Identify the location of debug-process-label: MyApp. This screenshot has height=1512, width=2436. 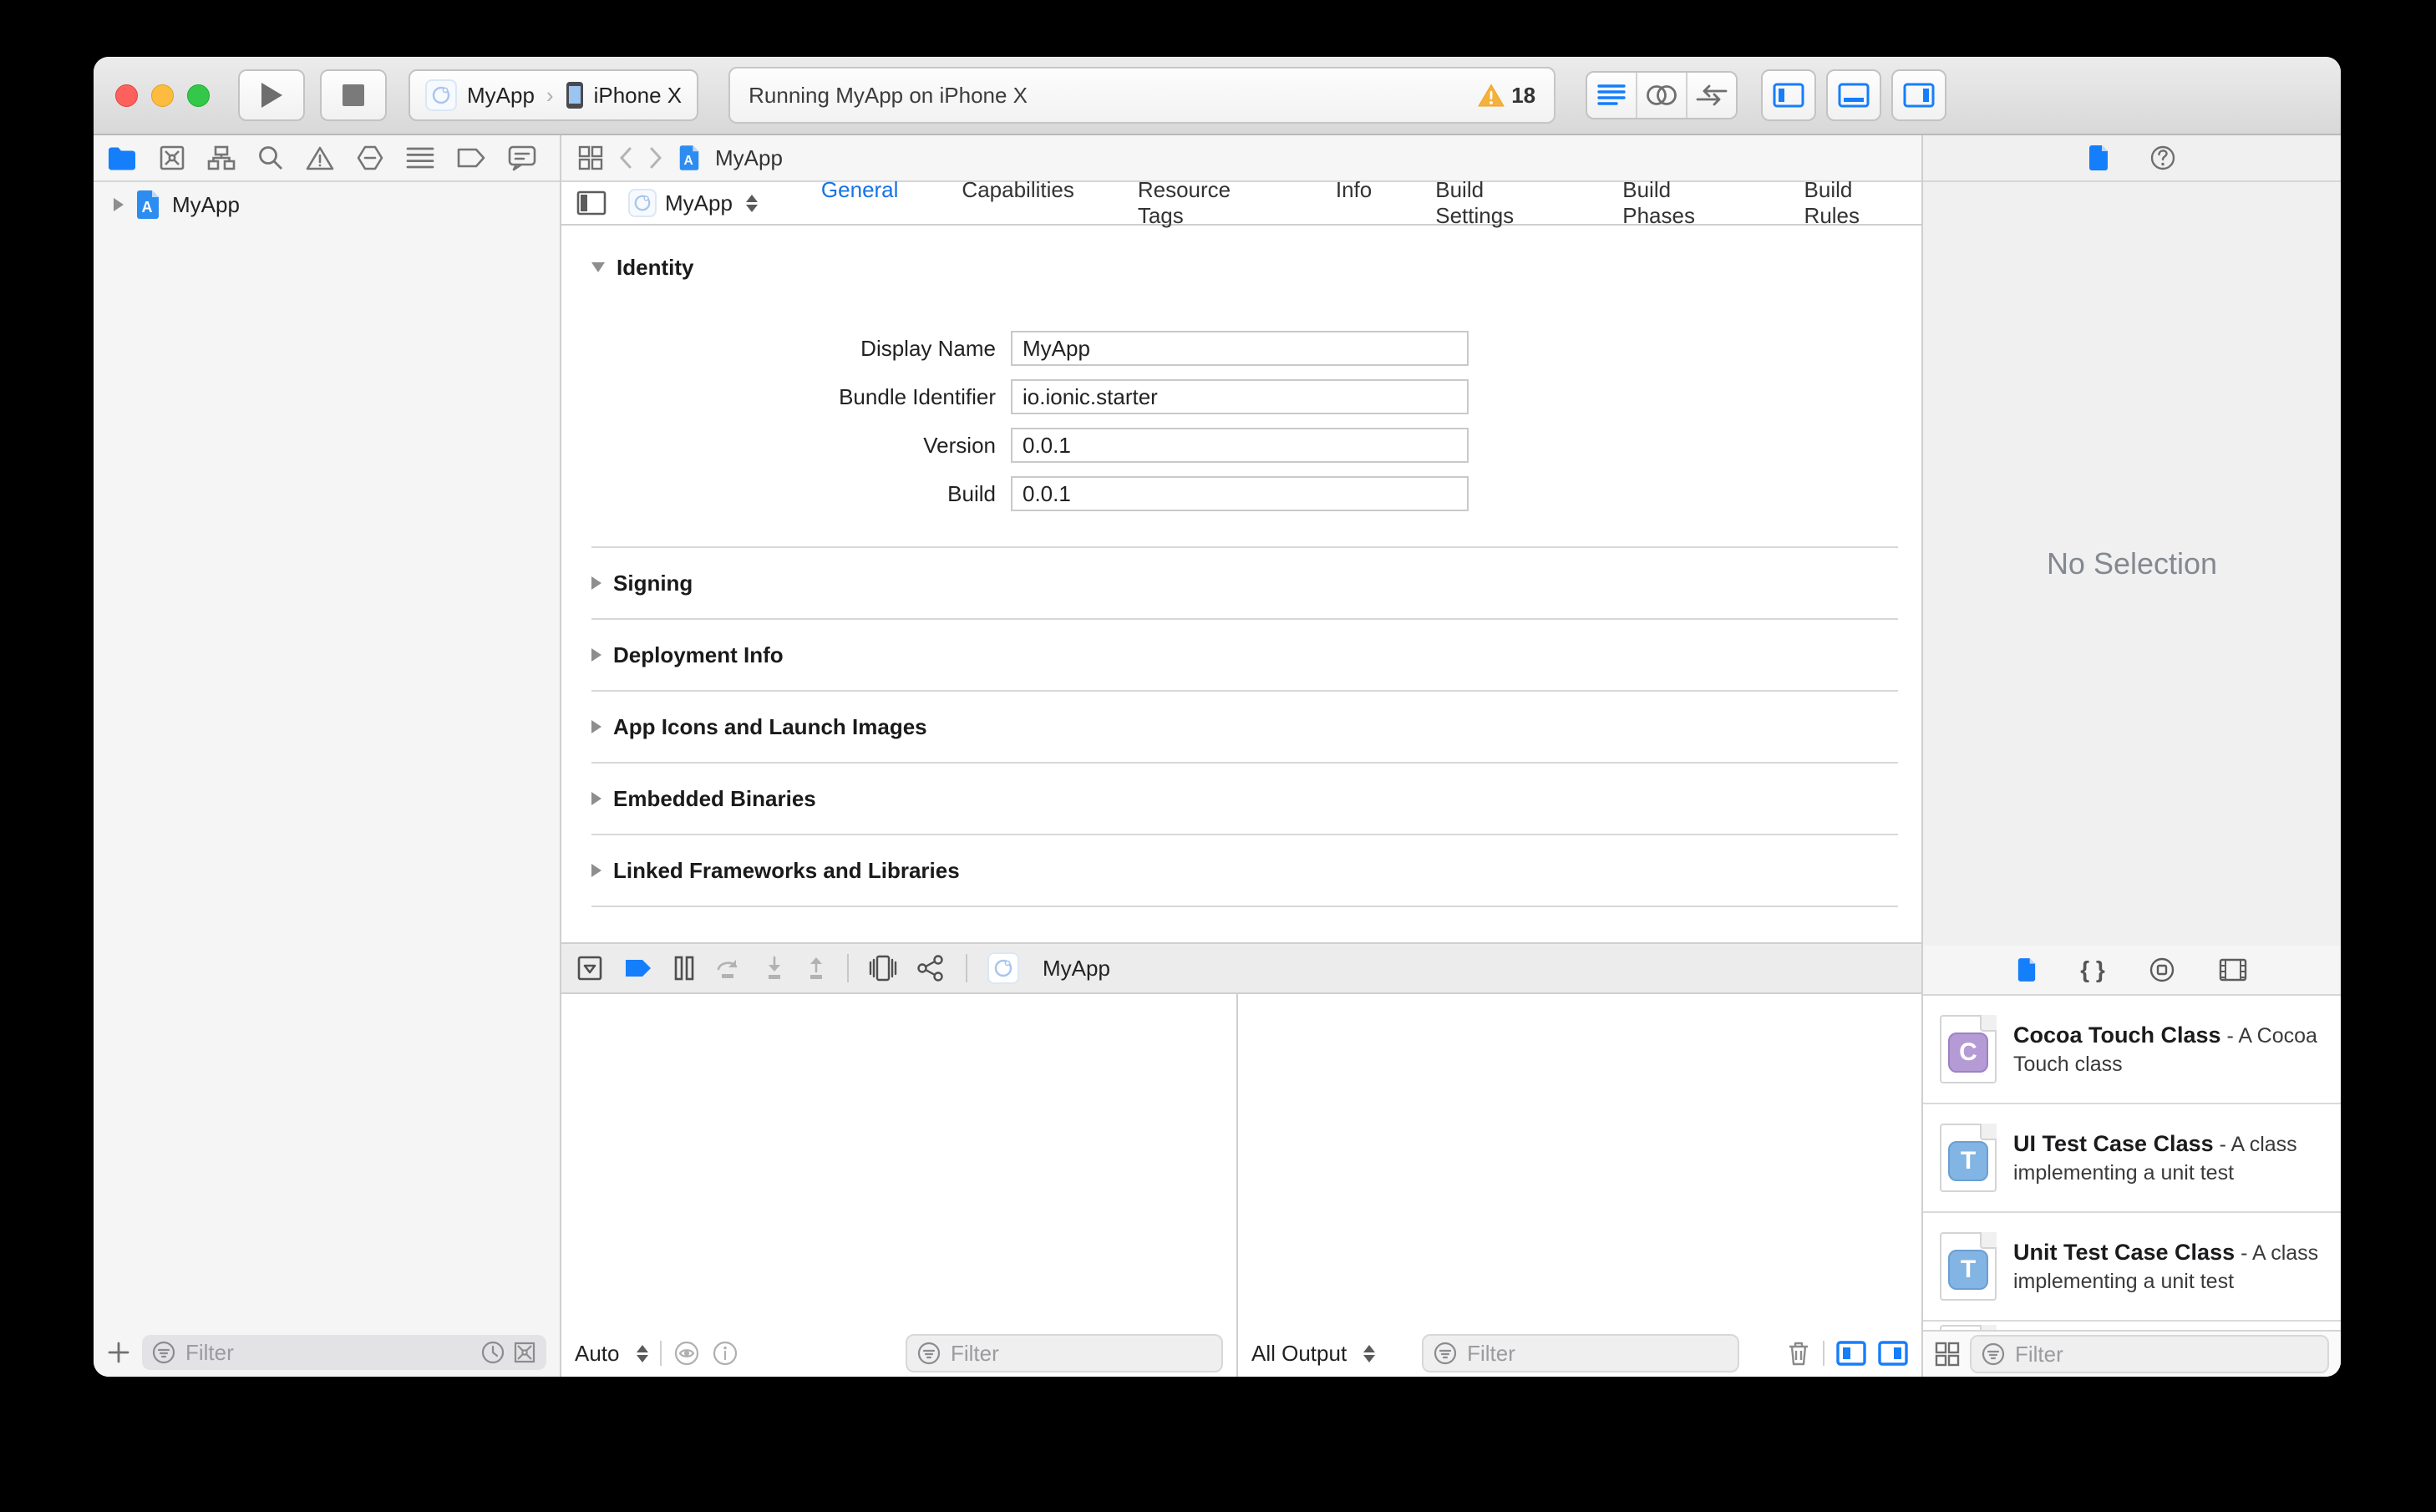
(1076, 969).